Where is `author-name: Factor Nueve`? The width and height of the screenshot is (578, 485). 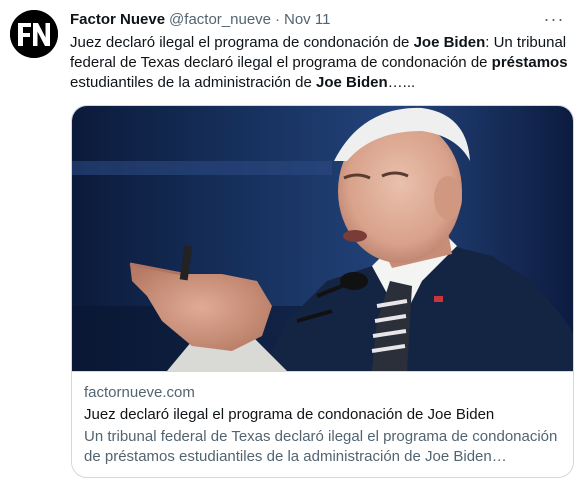 author-name: Factor Nueve is located at coordinates (117, 20).